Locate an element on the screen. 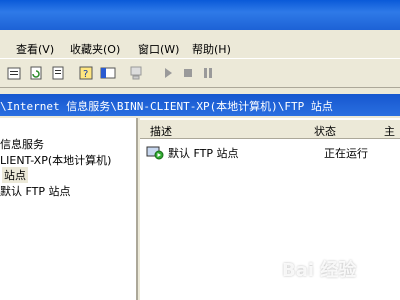 The height and width of the screenshot is (300, 400). properties-icon is located at coordinates (14, 73).